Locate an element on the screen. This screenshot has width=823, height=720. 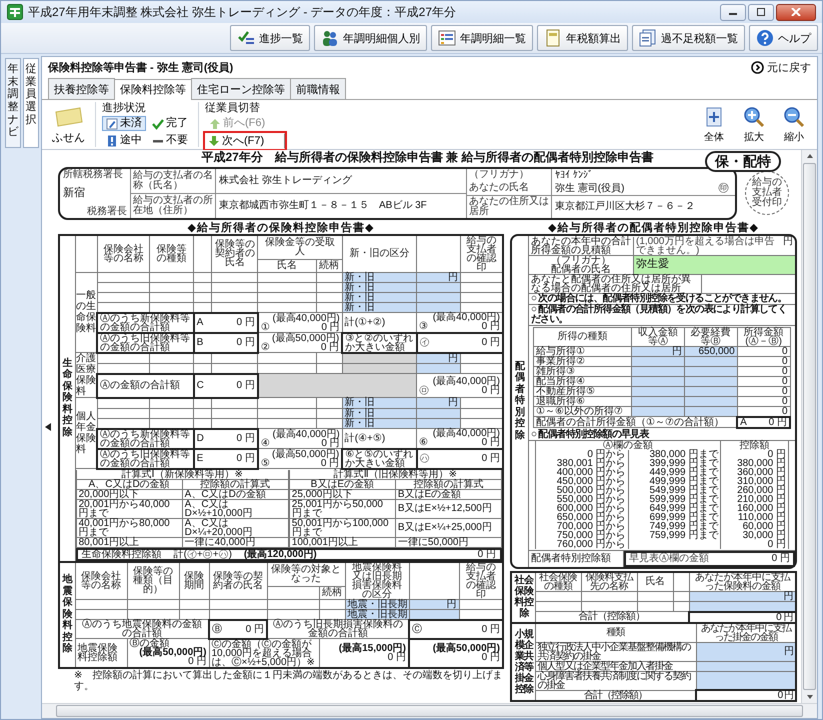
horizontal-scrollbar is located at coordinates (429, 710).